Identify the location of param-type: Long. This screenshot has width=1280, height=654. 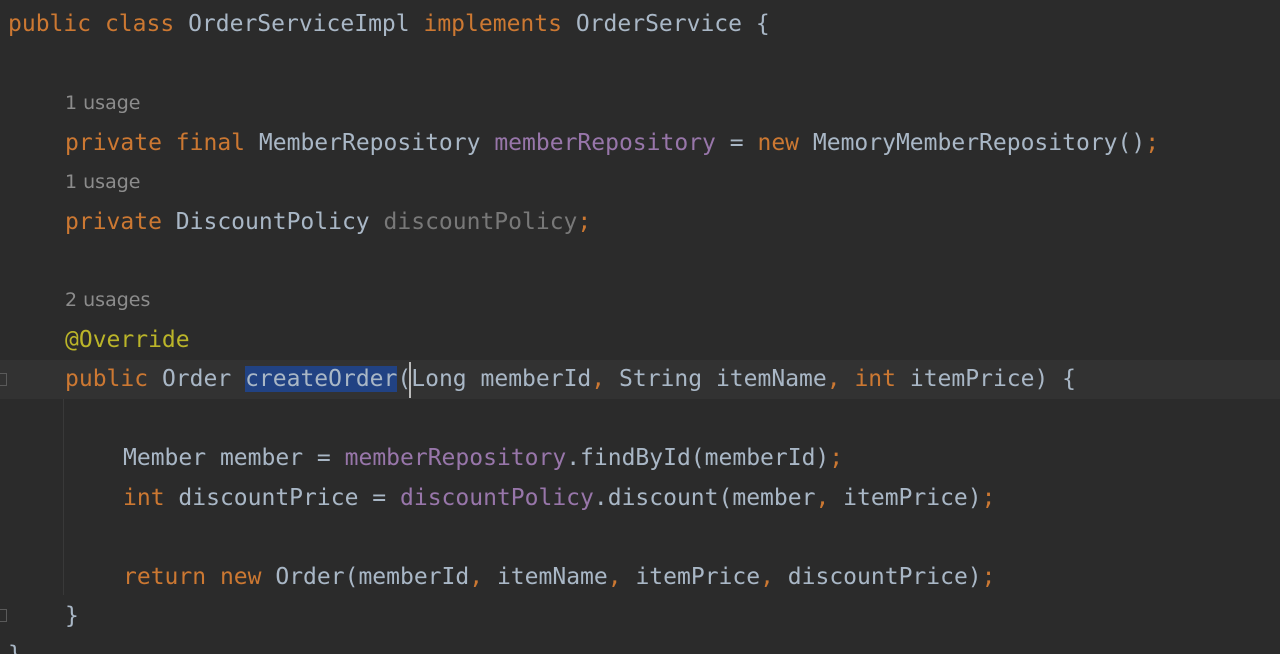
(438, 379).